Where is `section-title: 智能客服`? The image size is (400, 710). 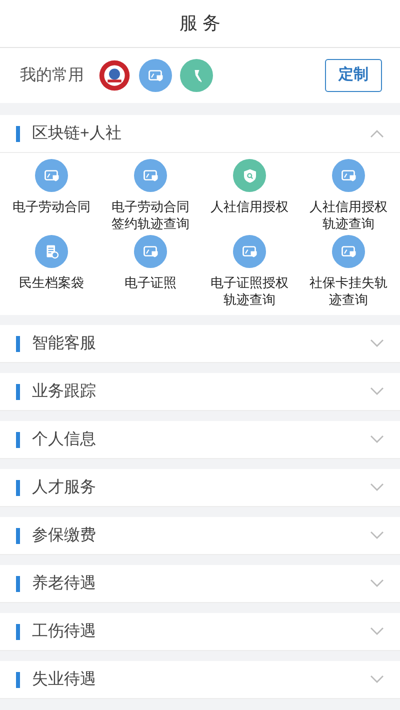
section-title: 智能客服 is located at coordinates (64, 344).